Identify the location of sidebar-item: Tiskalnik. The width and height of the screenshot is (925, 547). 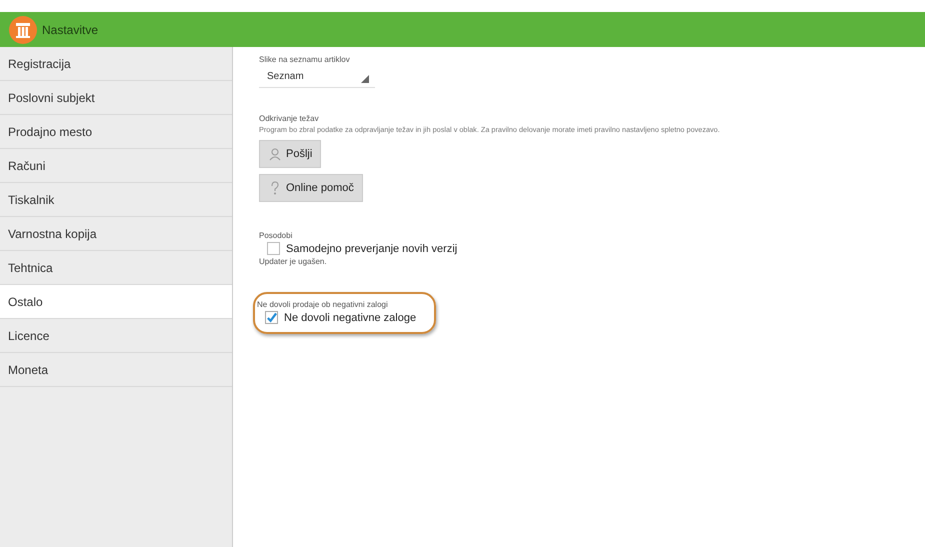
(116, 200).